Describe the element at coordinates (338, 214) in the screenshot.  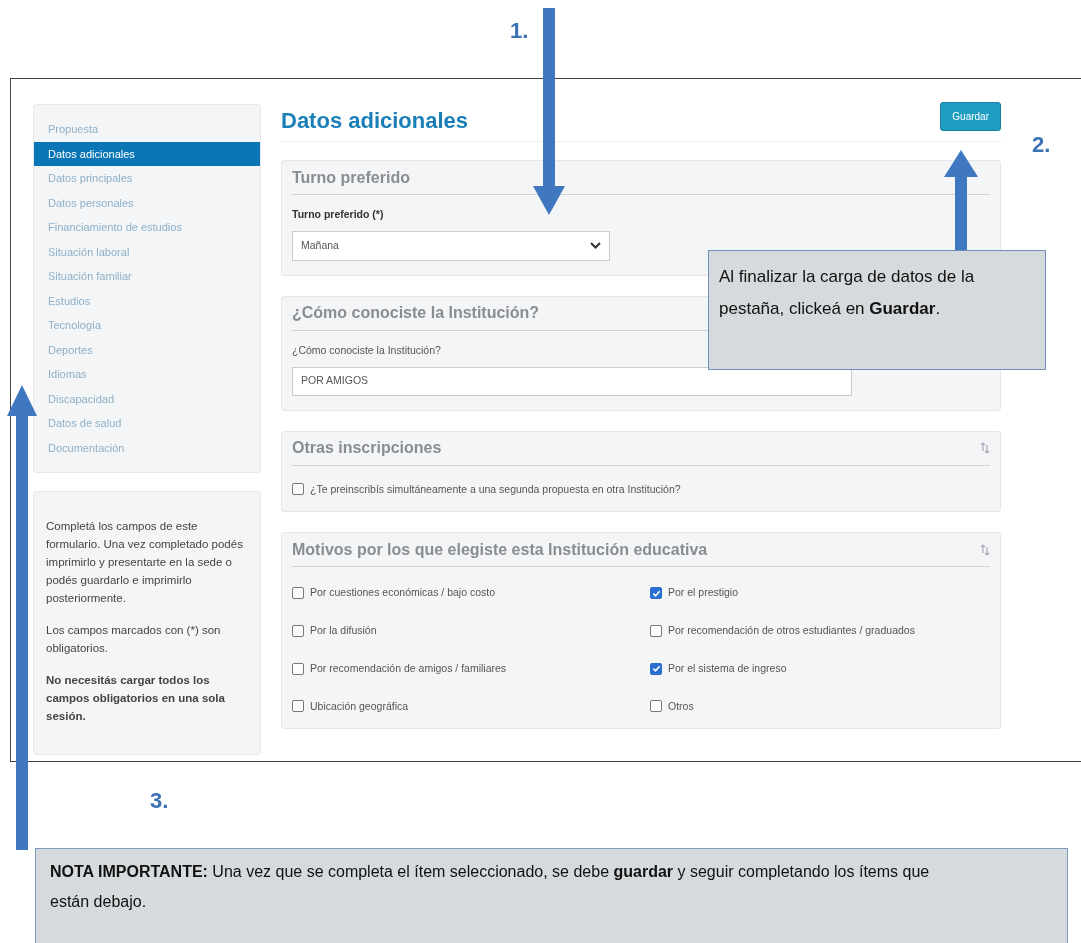
I see `field-label: Turno preferido (*)` at that location.